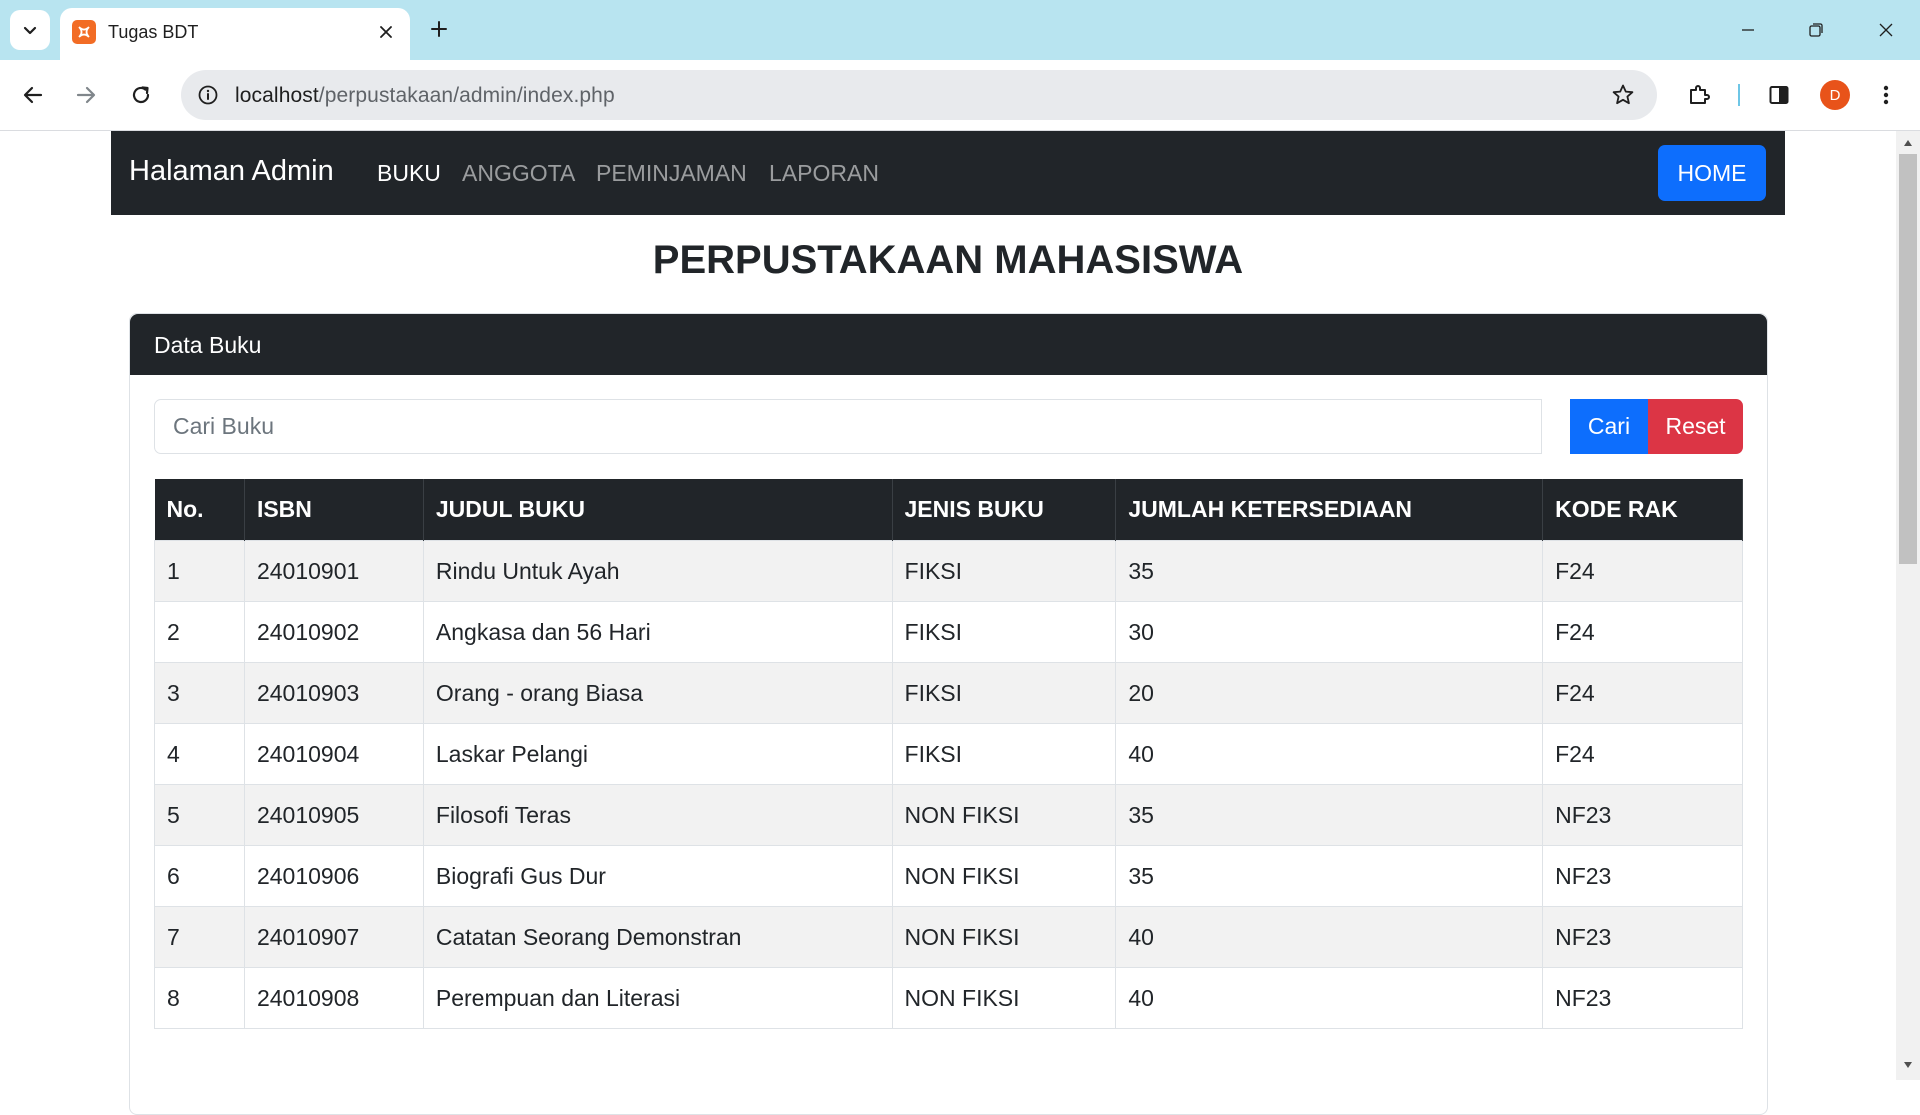 The height and width of the screenshot is (1115, 1920). I want to click on cell-no: 2, so click(199, 632).